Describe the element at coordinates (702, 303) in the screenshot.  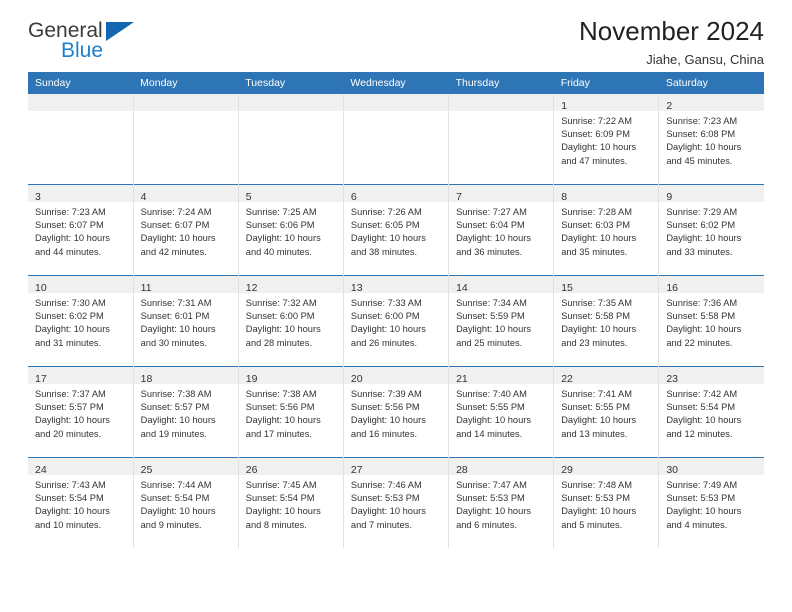
I see `sunrise-text: Sunrise: 7:36 AM` at that location.